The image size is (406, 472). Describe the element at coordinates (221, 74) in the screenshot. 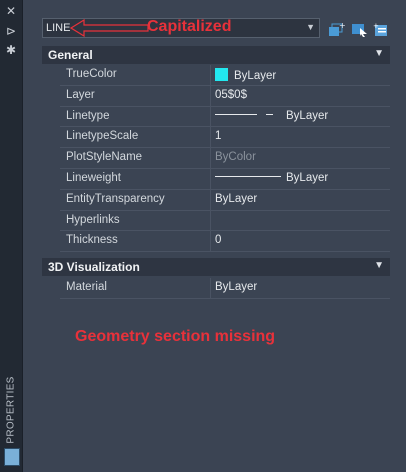

I see `color-swatch` at that location.